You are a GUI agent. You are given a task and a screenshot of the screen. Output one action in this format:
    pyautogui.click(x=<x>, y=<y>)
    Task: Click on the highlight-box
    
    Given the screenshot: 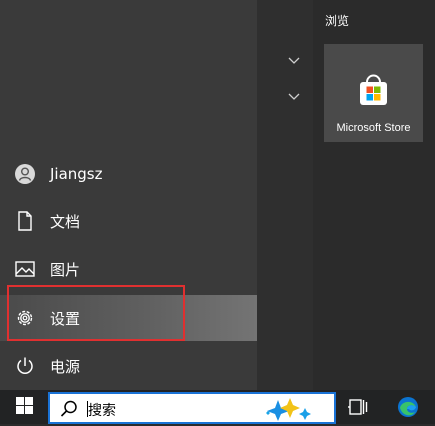 What is the action you would take?
    pyautogui.click(x=96, y=313)
    